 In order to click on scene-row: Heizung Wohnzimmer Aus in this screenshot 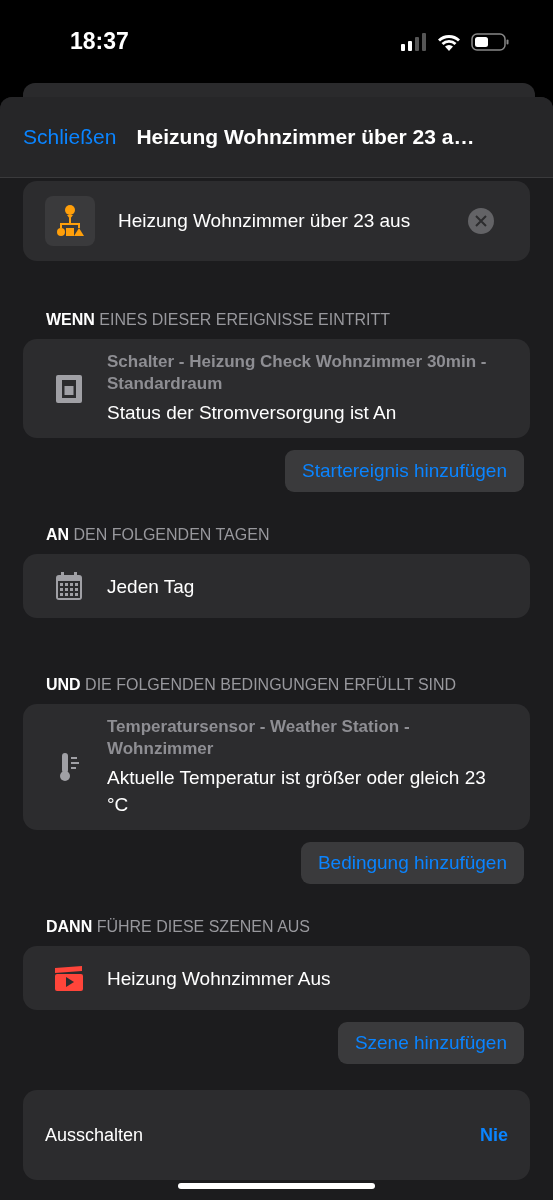, I will do `click(276, 978)`.